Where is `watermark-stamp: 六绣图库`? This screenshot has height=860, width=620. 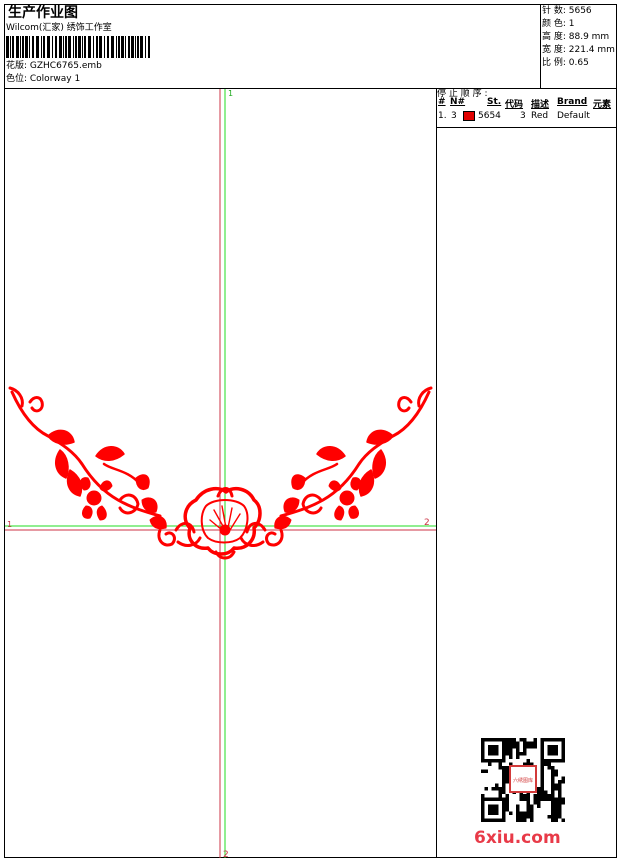
watermark-stamp: 六绣图库 is located at coordinates (523, 779).